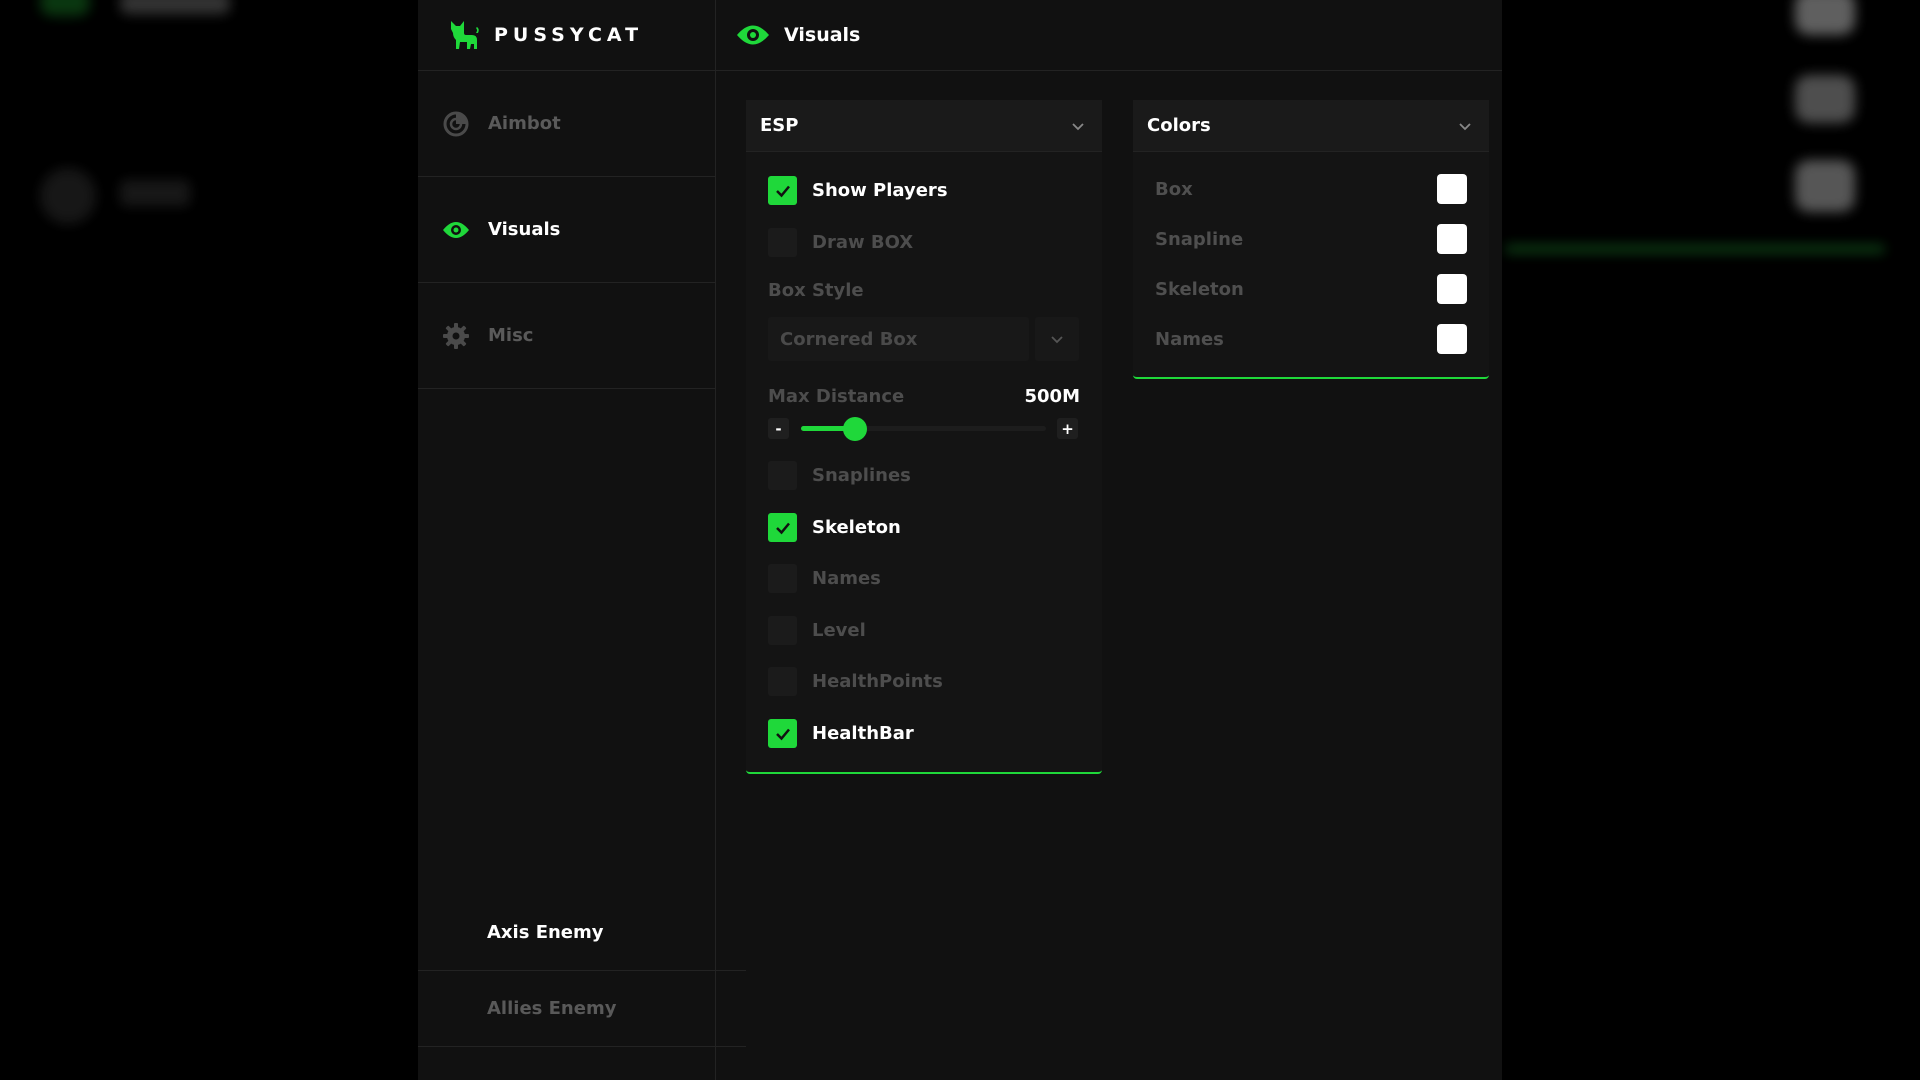 The image size is (1920, 1080). I want to click on color-label: Snapline, so click(1199, 239).